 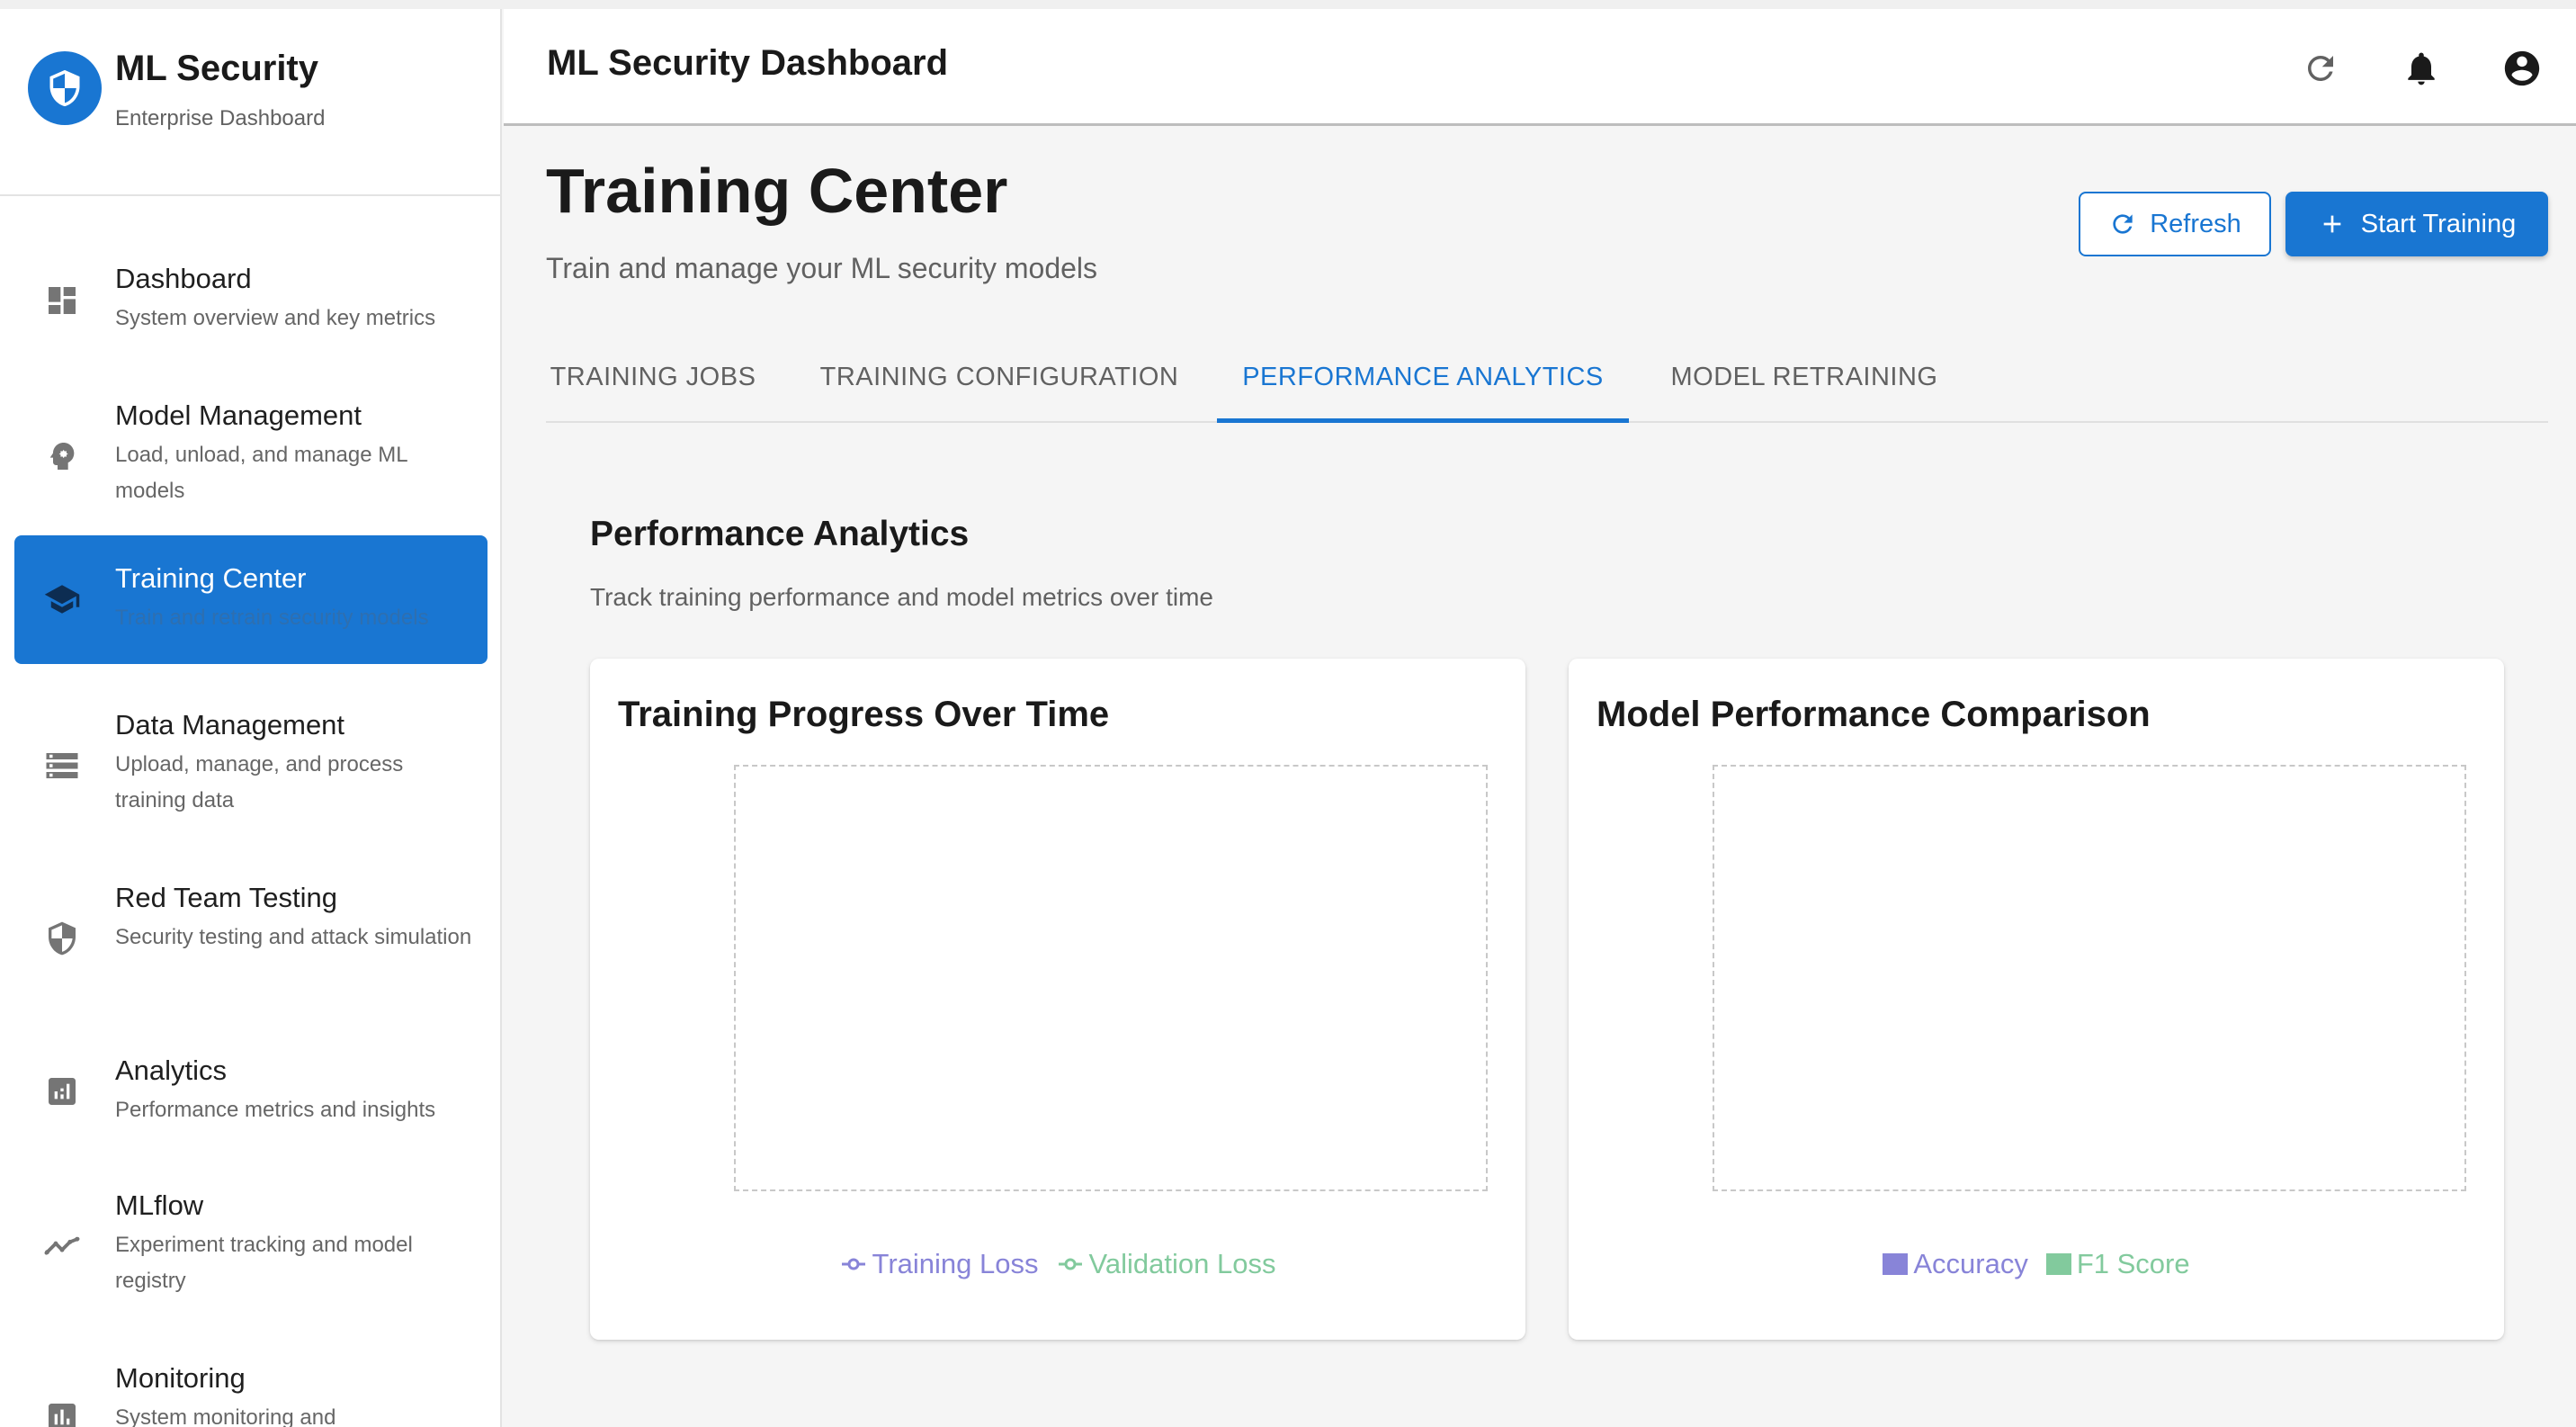 I want to click on sidebar-item-label: Monitoring, so click(x=180, y=1378).